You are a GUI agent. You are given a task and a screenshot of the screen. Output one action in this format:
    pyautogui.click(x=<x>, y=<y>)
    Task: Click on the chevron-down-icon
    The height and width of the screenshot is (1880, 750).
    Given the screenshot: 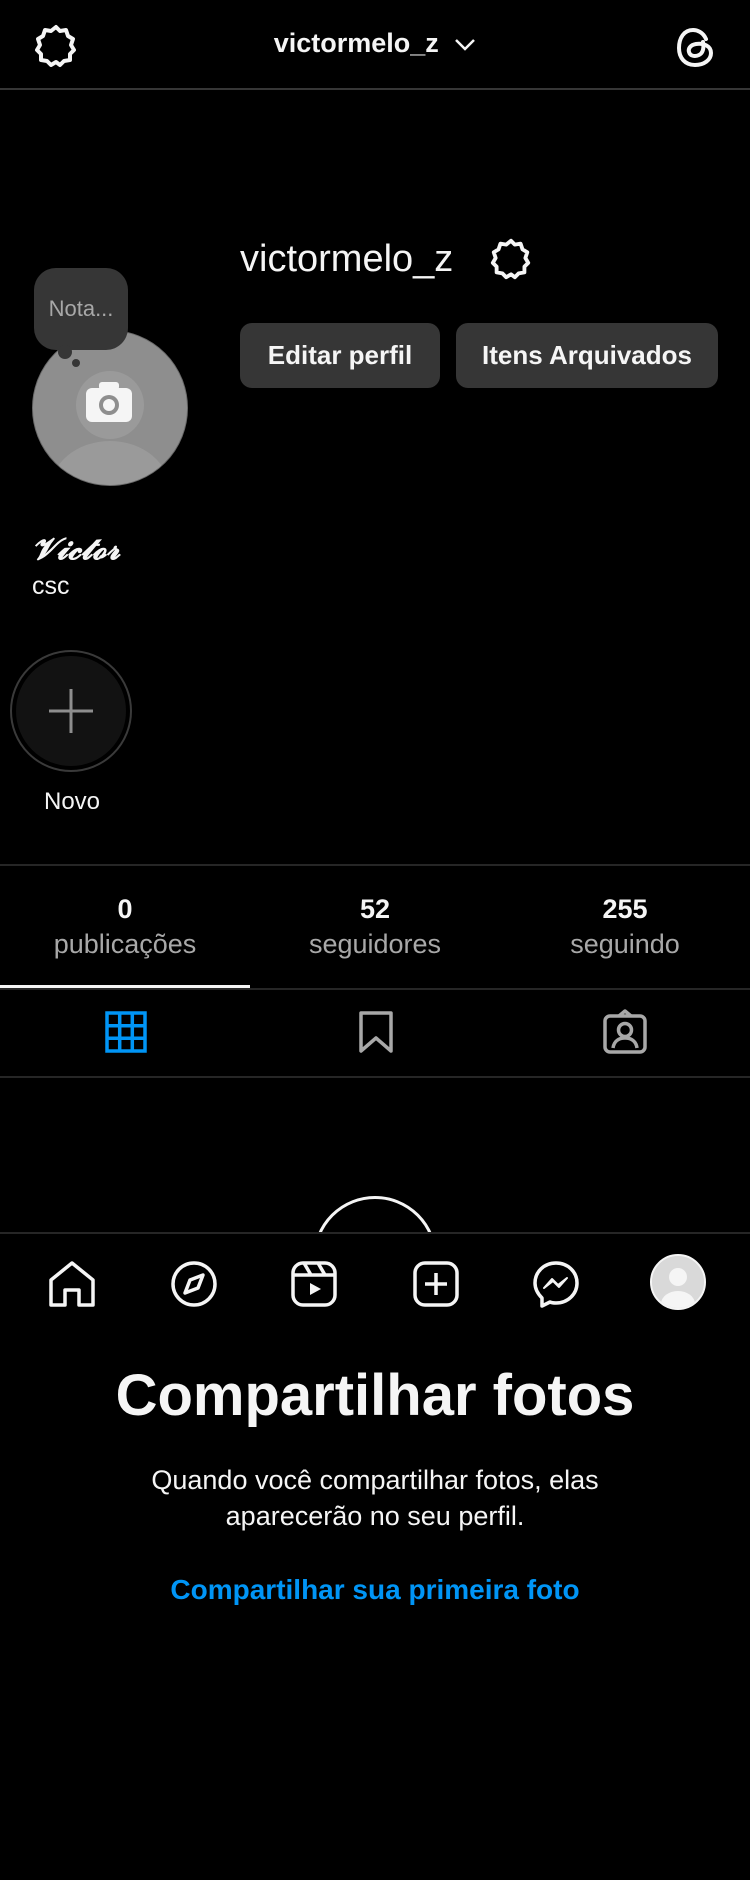 What is the action you would take?
    pyautogui.click(x=465, y=45)
    